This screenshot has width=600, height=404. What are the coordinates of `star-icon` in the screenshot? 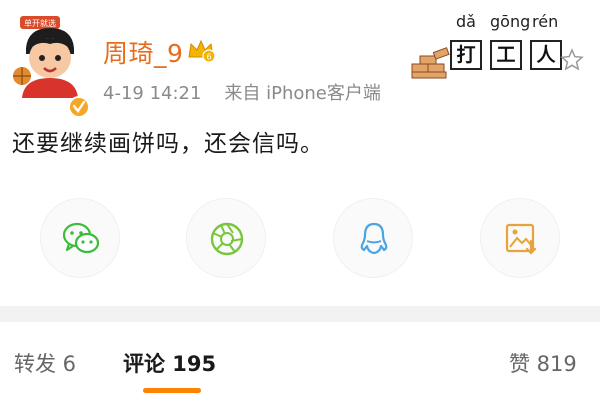 It's located at (572, 59).